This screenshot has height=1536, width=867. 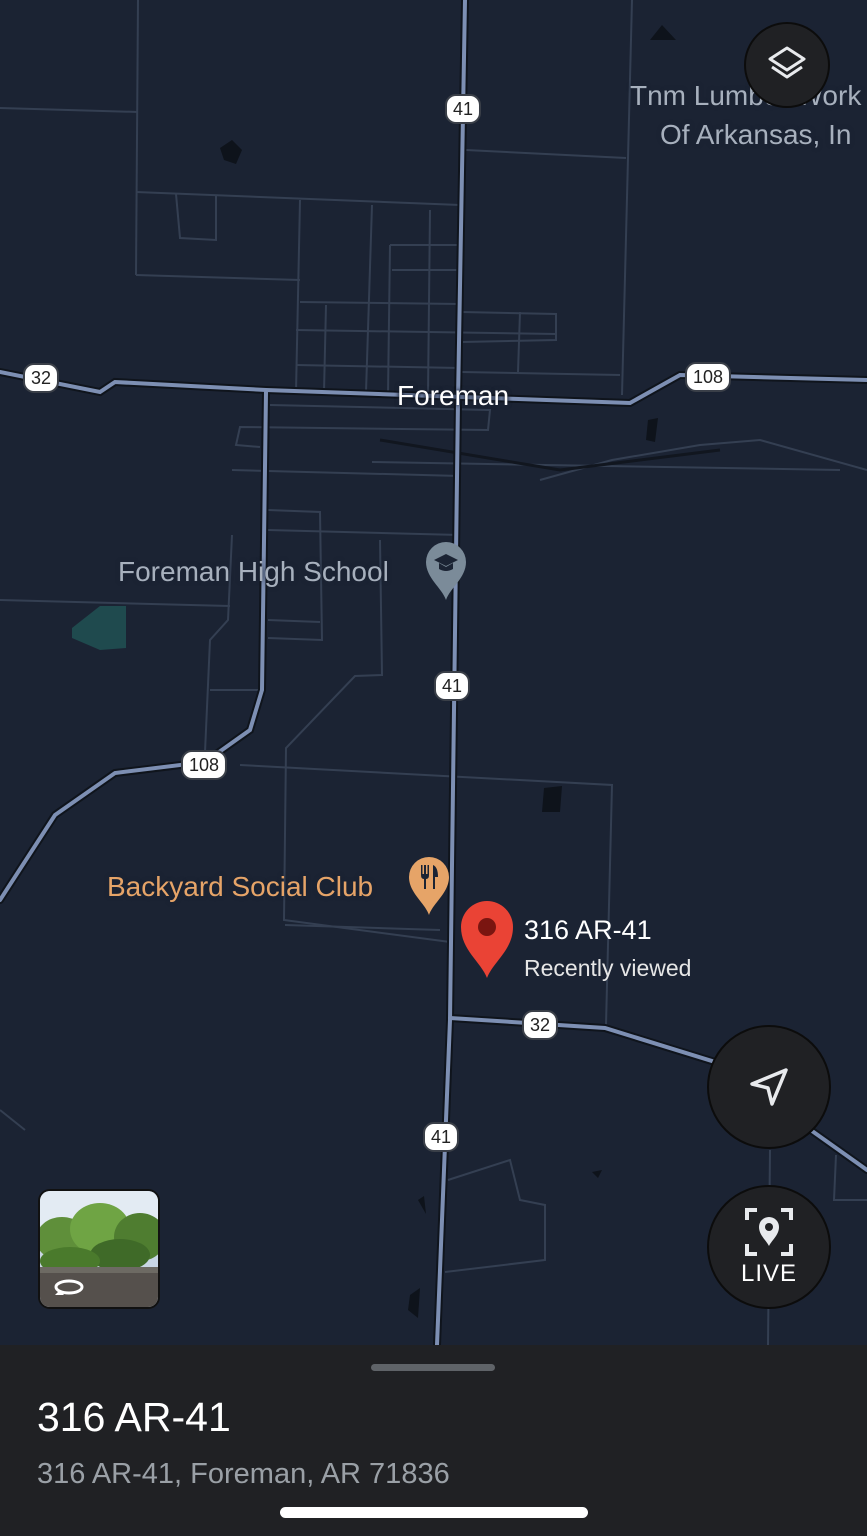 What do you see at coordinates (453, 396) in the screenshot?
I see `town-label: Foreman` at bounding box center [453, 396].